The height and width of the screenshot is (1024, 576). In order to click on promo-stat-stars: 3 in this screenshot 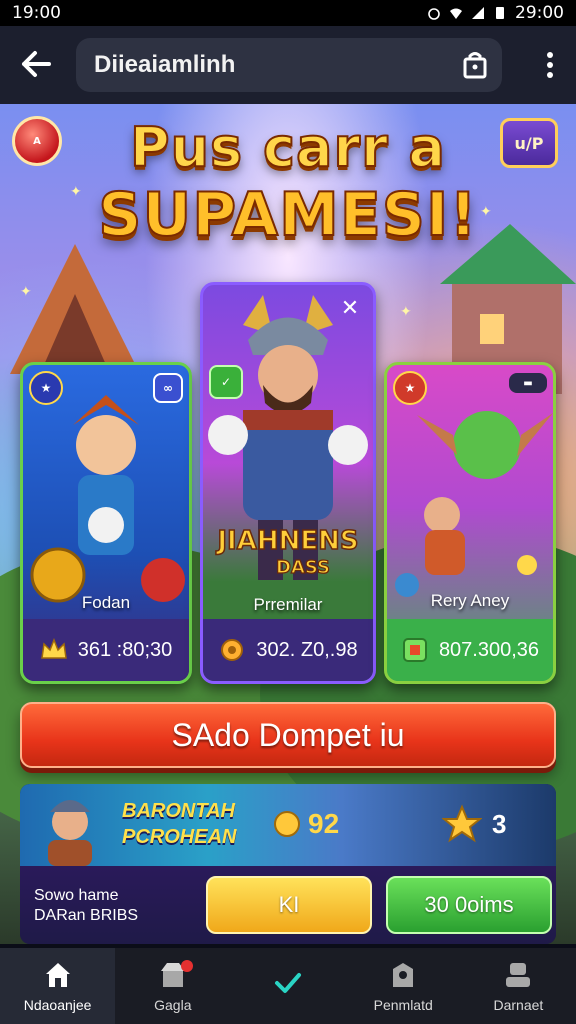, I will do `click(474, 824)`.